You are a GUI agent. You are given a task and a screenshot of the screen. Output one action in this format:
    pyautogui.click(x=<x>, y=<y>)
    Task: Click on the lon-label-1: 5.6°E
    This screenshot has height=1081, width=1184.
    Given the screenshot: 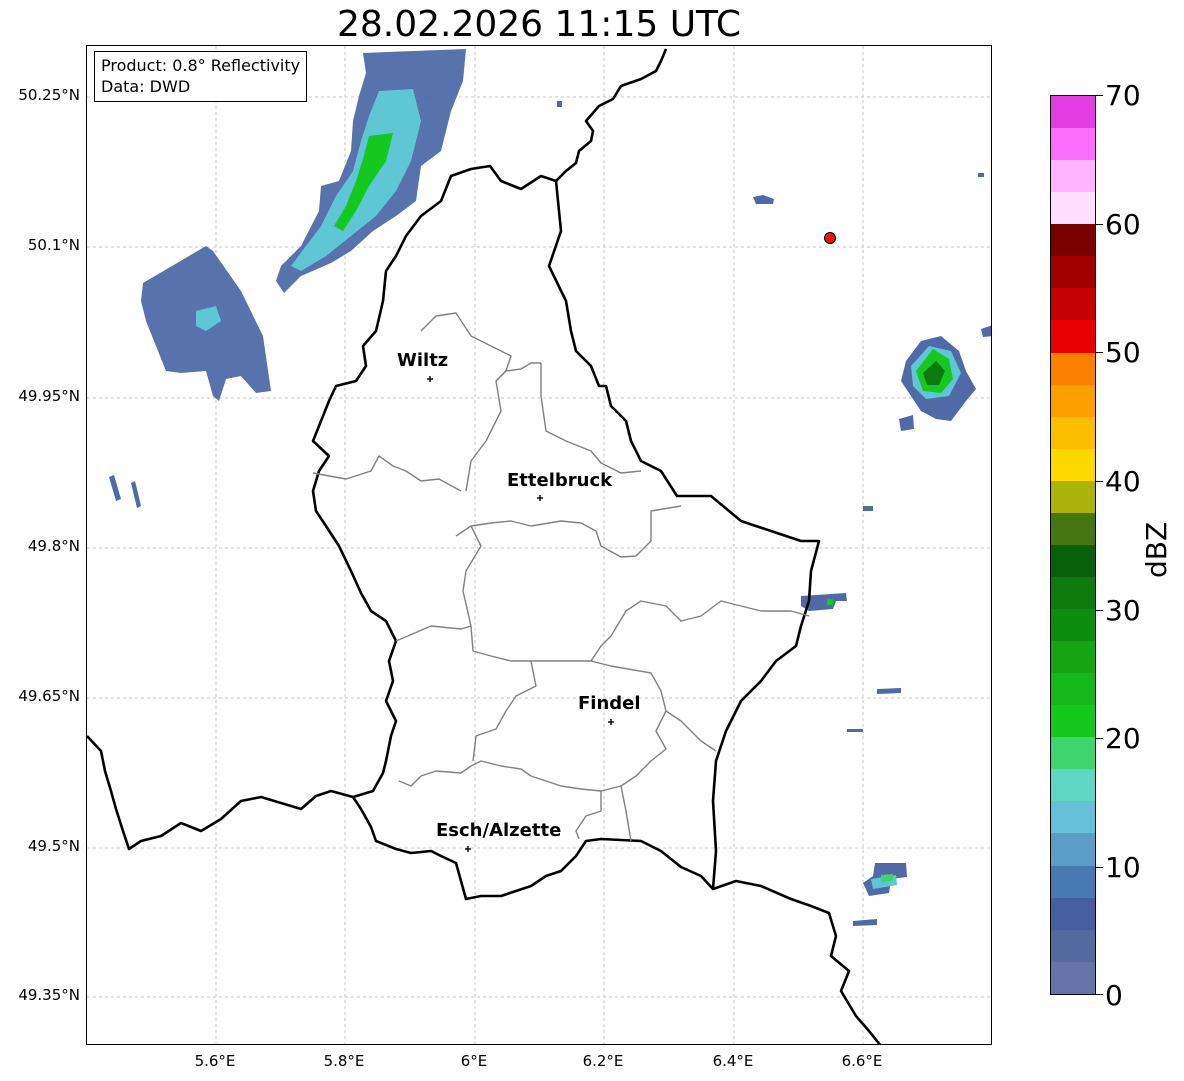 What is the action you would take?
    pyautogui.click(x=215, y=1061)
    